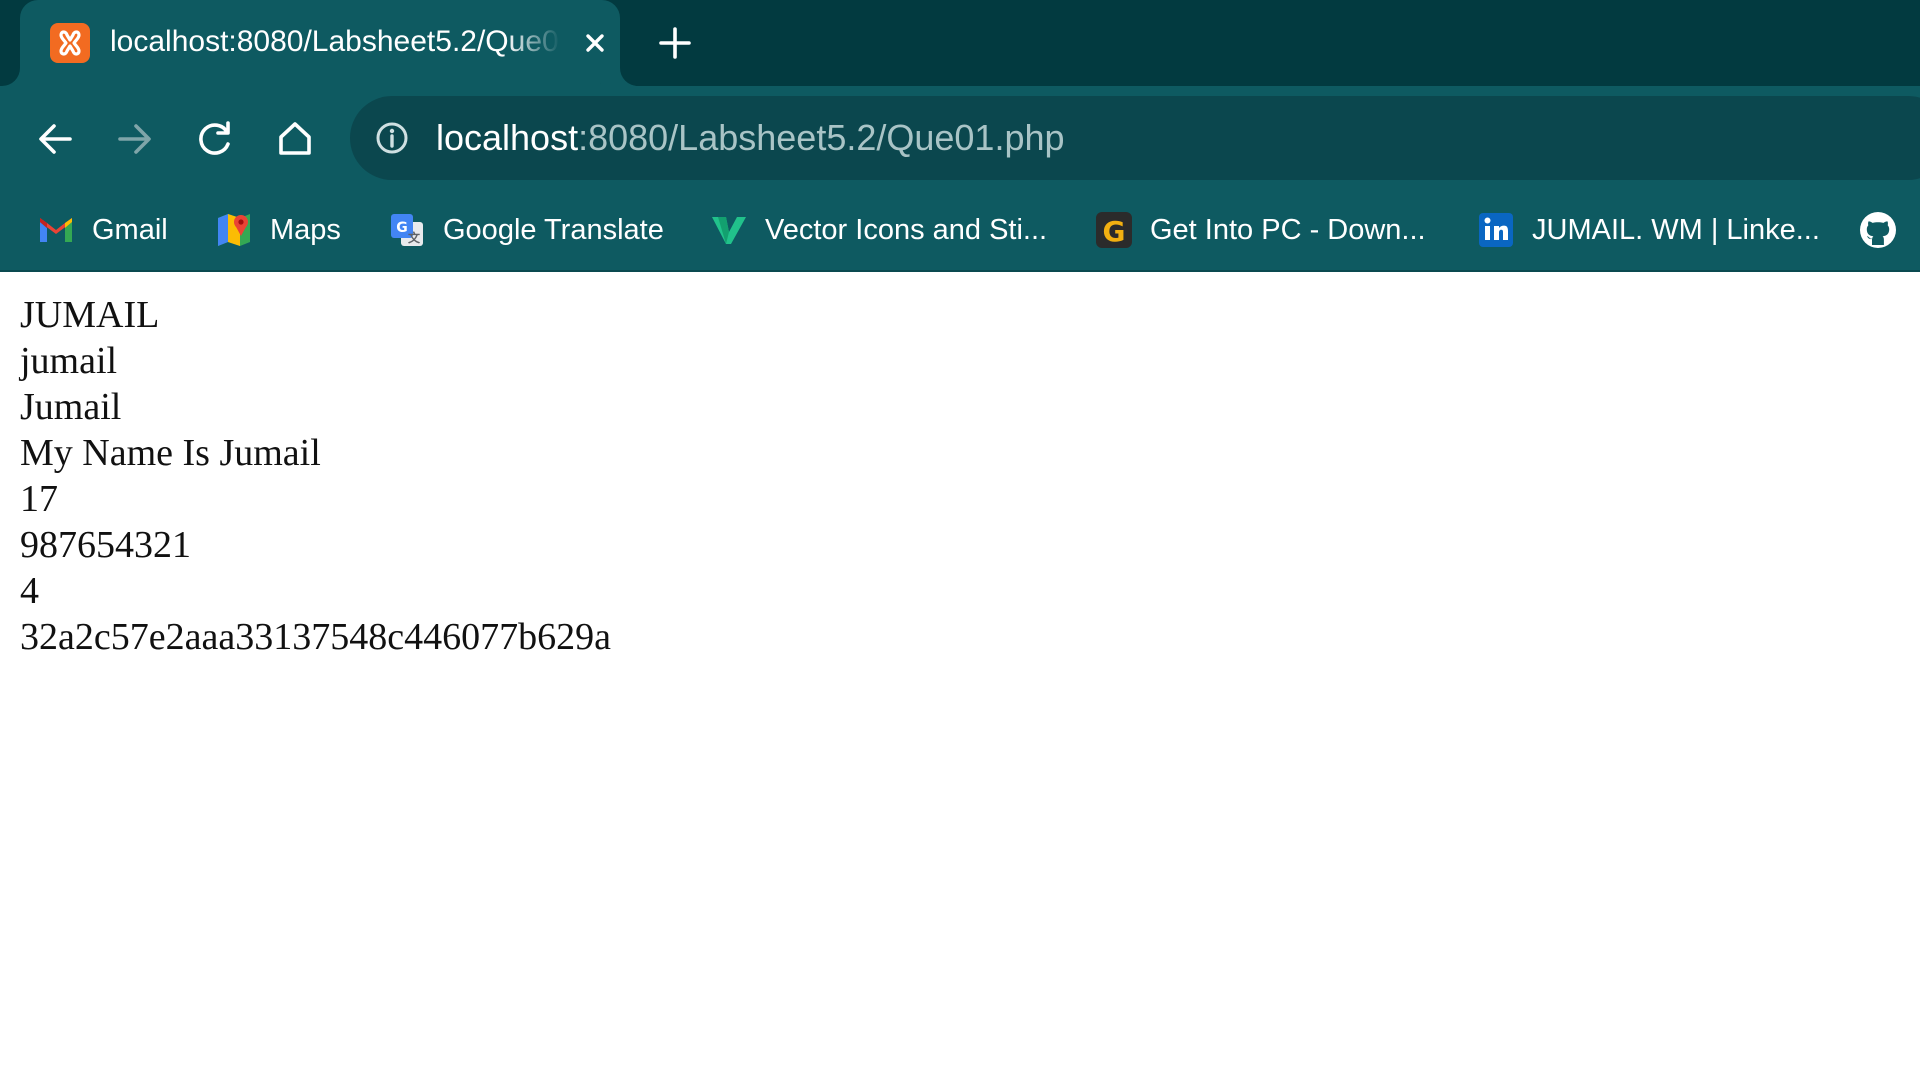 This screenshot has height=1080, width=1920. I want to click on home-button, so click(295, 139).